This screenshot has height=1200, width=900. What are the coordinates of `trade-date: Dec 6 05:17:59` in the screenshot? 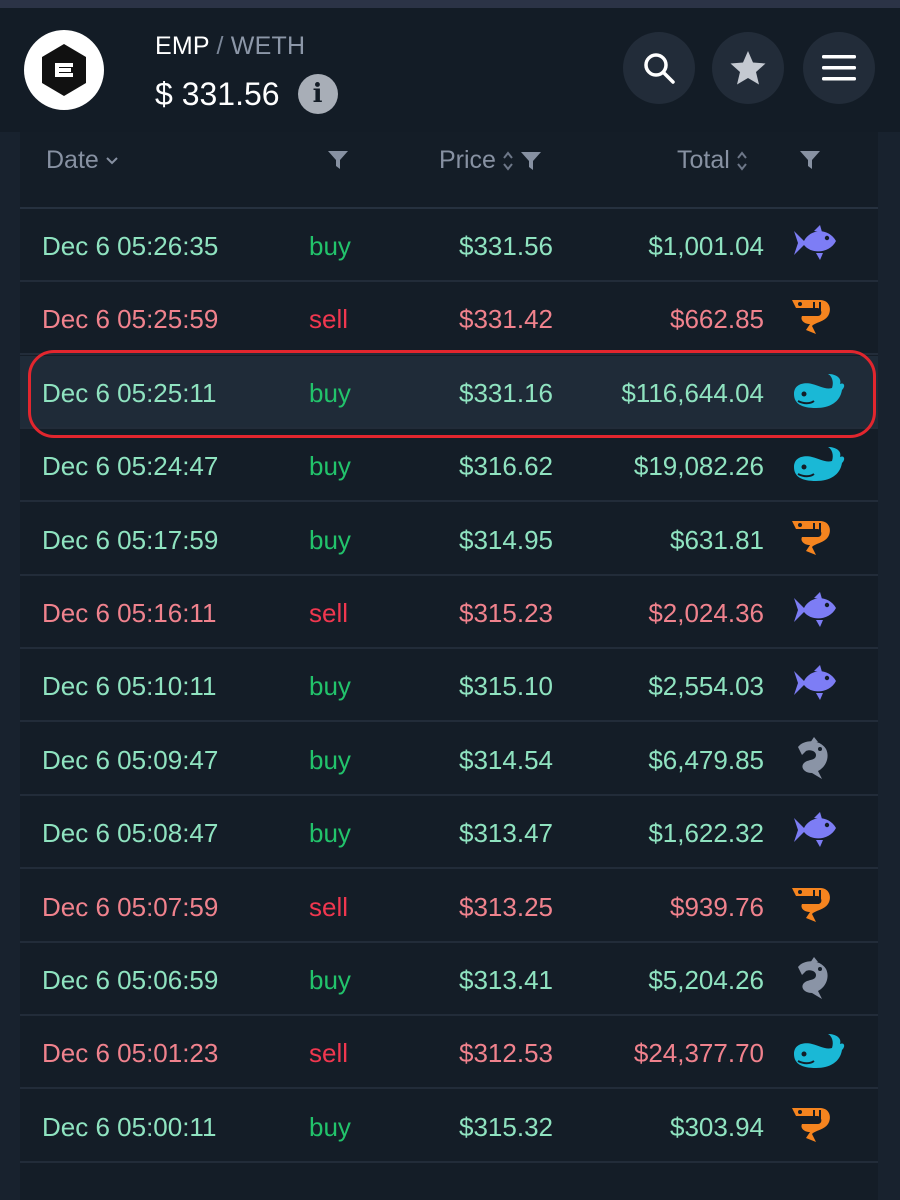 It's located at (130, 539).